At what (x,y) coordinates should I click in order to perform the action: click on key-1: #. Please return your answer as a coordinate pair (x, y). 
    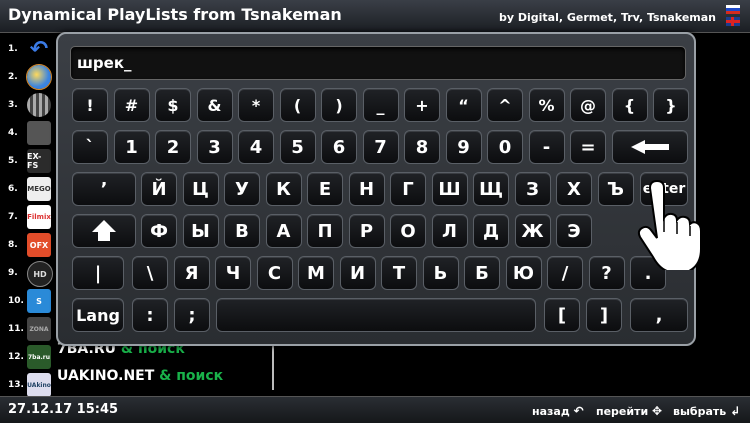
    Looking at the image, I should click on (131, 105).